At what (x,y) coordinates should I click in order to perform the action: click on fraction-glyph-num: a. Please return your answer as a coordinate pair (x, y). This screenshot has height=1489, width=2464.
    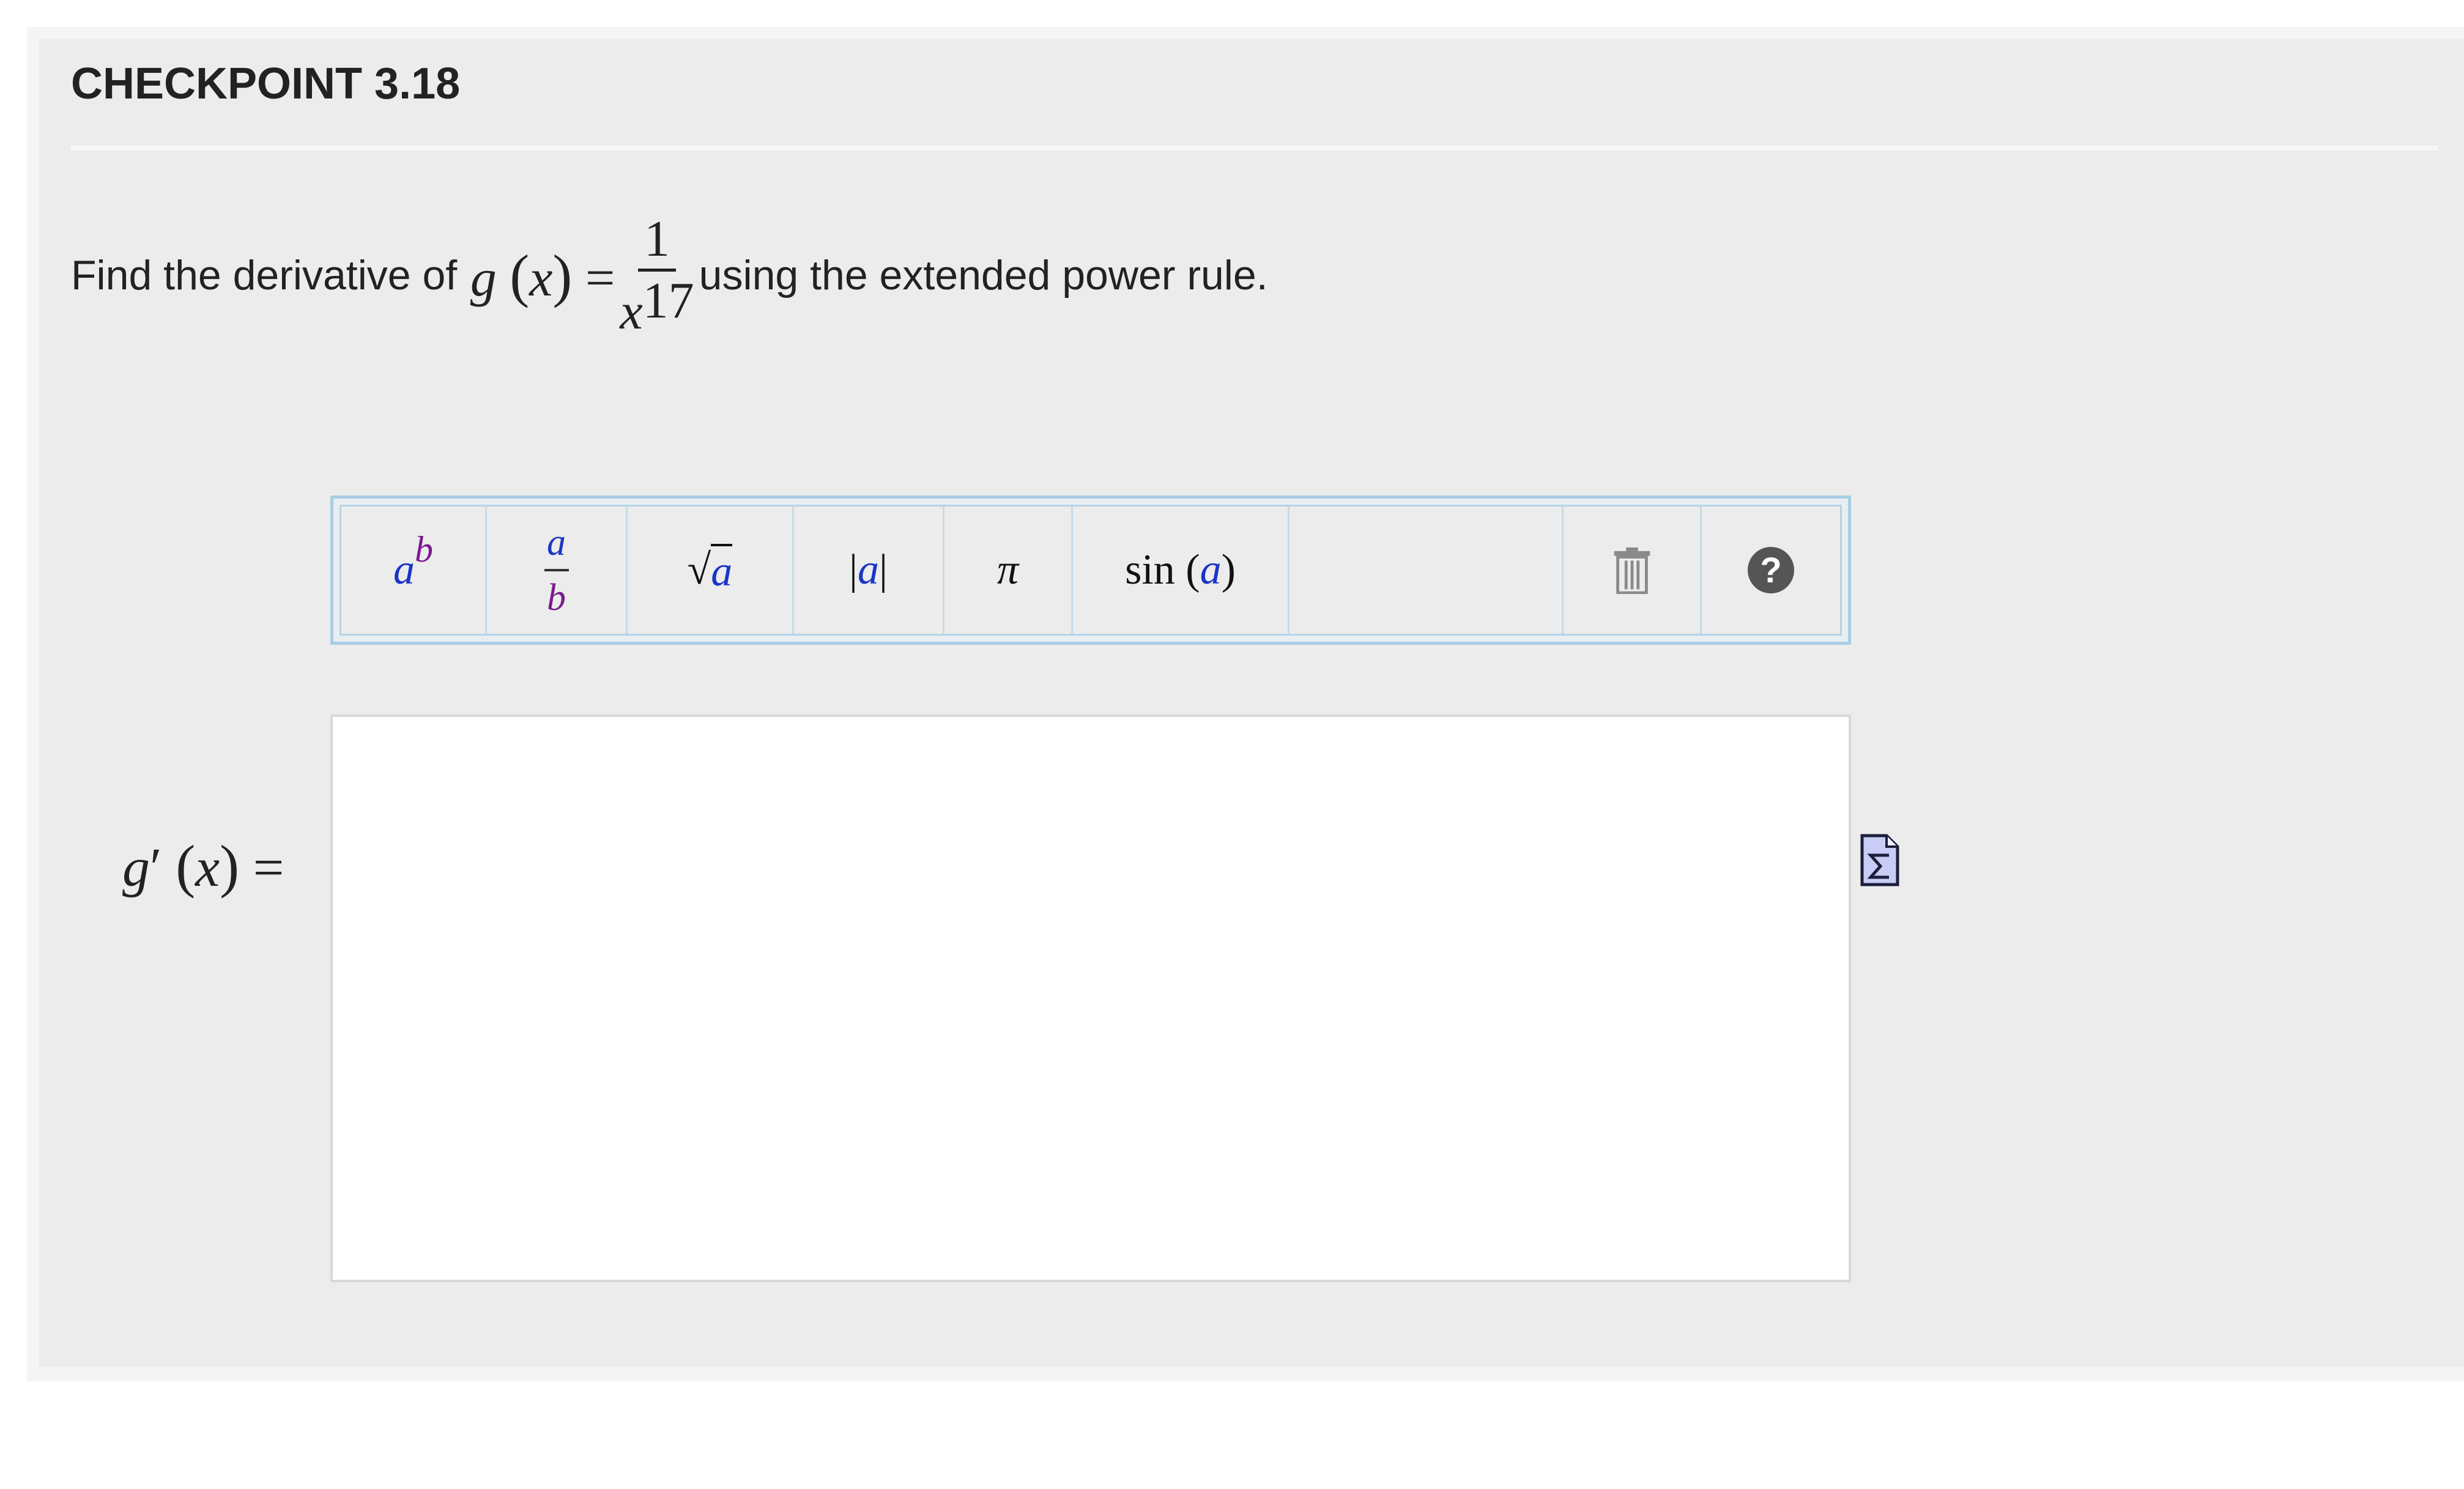
    Looking at the image, I should click on (556, 542).